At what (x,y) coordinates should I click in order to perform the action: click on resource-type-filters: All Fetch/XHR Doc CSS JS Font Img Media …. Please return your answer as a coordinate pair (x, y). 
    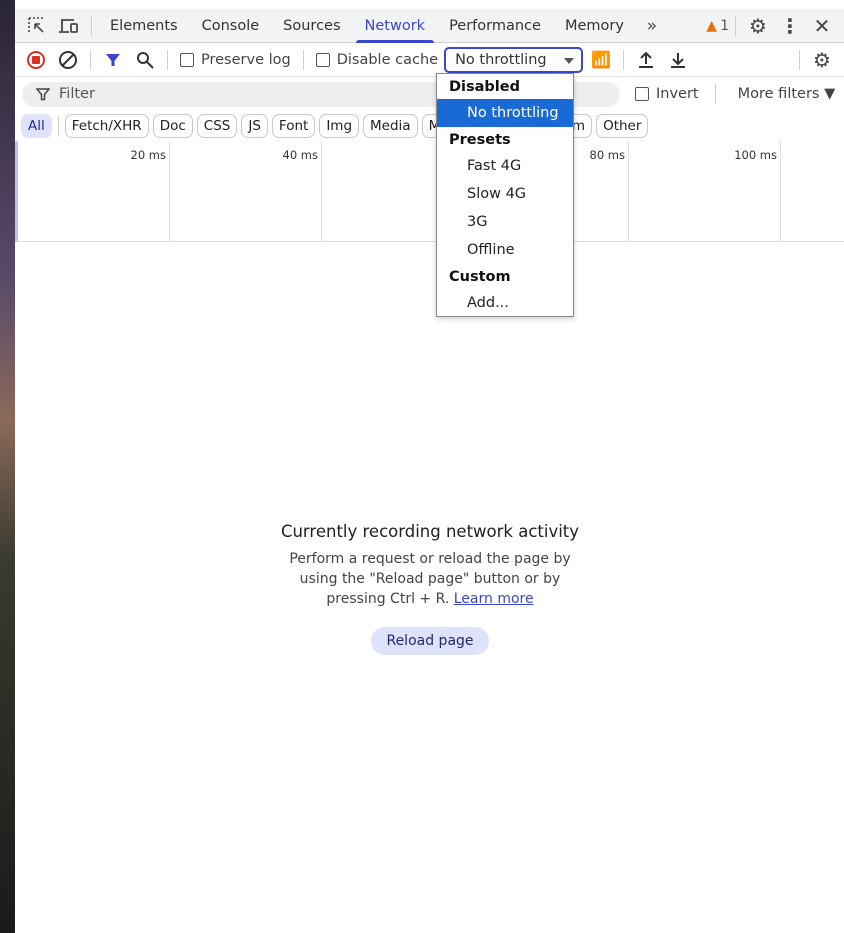
    Looking at the image, I should click on (429, 126).